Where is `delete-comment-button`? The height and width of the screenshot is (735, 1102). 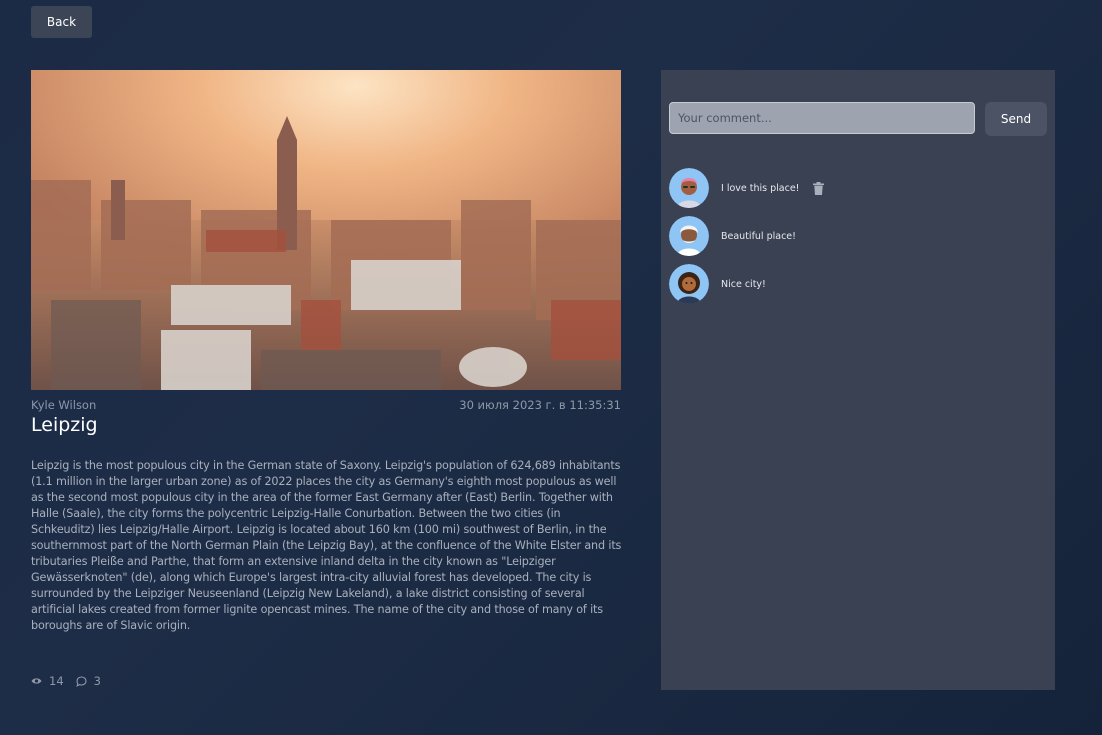
delete-comment-button is located at coordinates (819, 188).